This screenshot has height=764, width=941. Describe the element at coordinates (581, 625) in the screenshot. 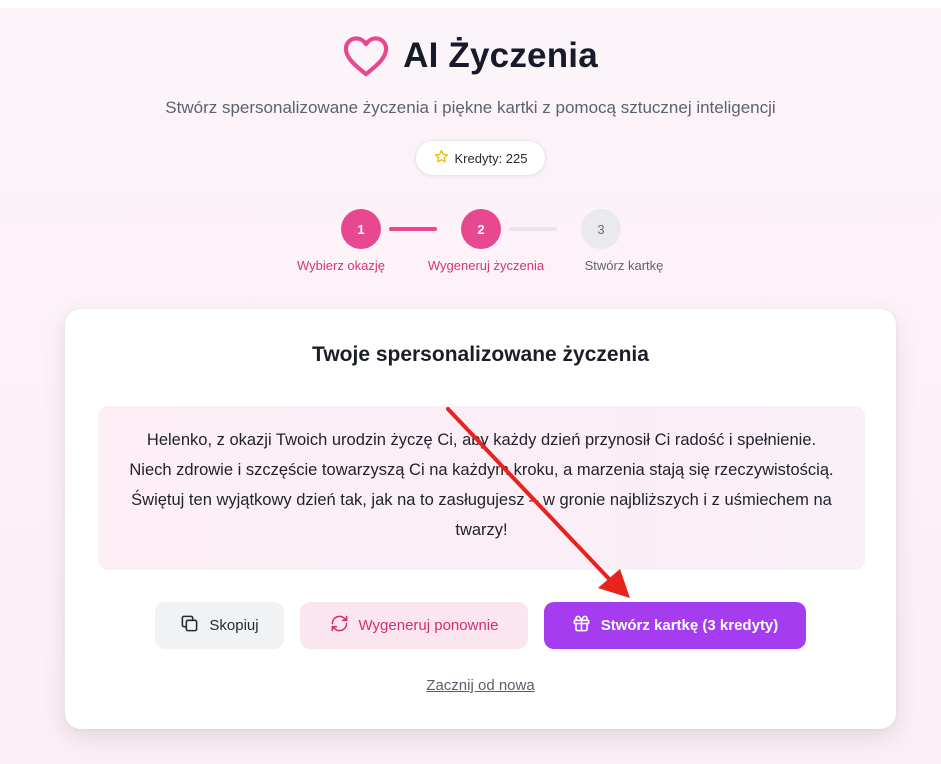

I see `gift-icon` at that location.